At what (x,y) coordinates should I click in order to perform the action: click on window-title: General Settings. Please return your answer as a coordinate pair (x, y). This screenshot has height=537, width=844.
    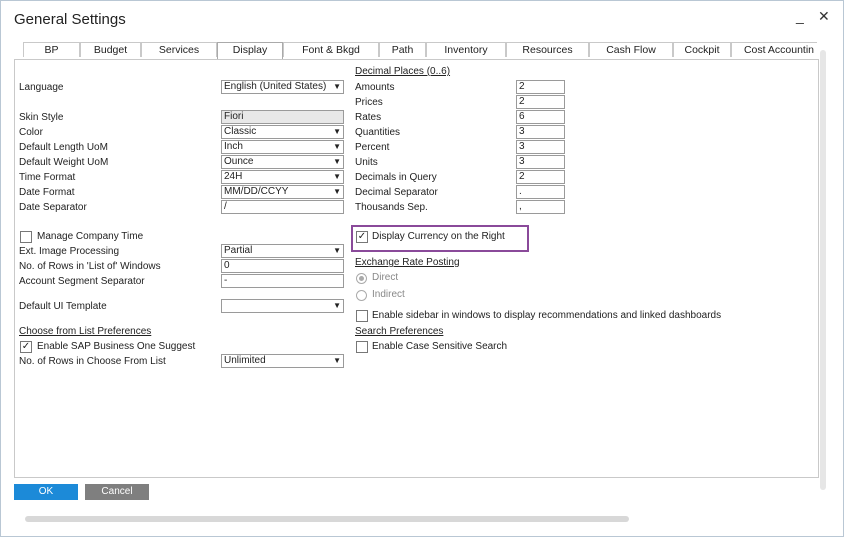
    Looking at the image, I should click on (70, 19).